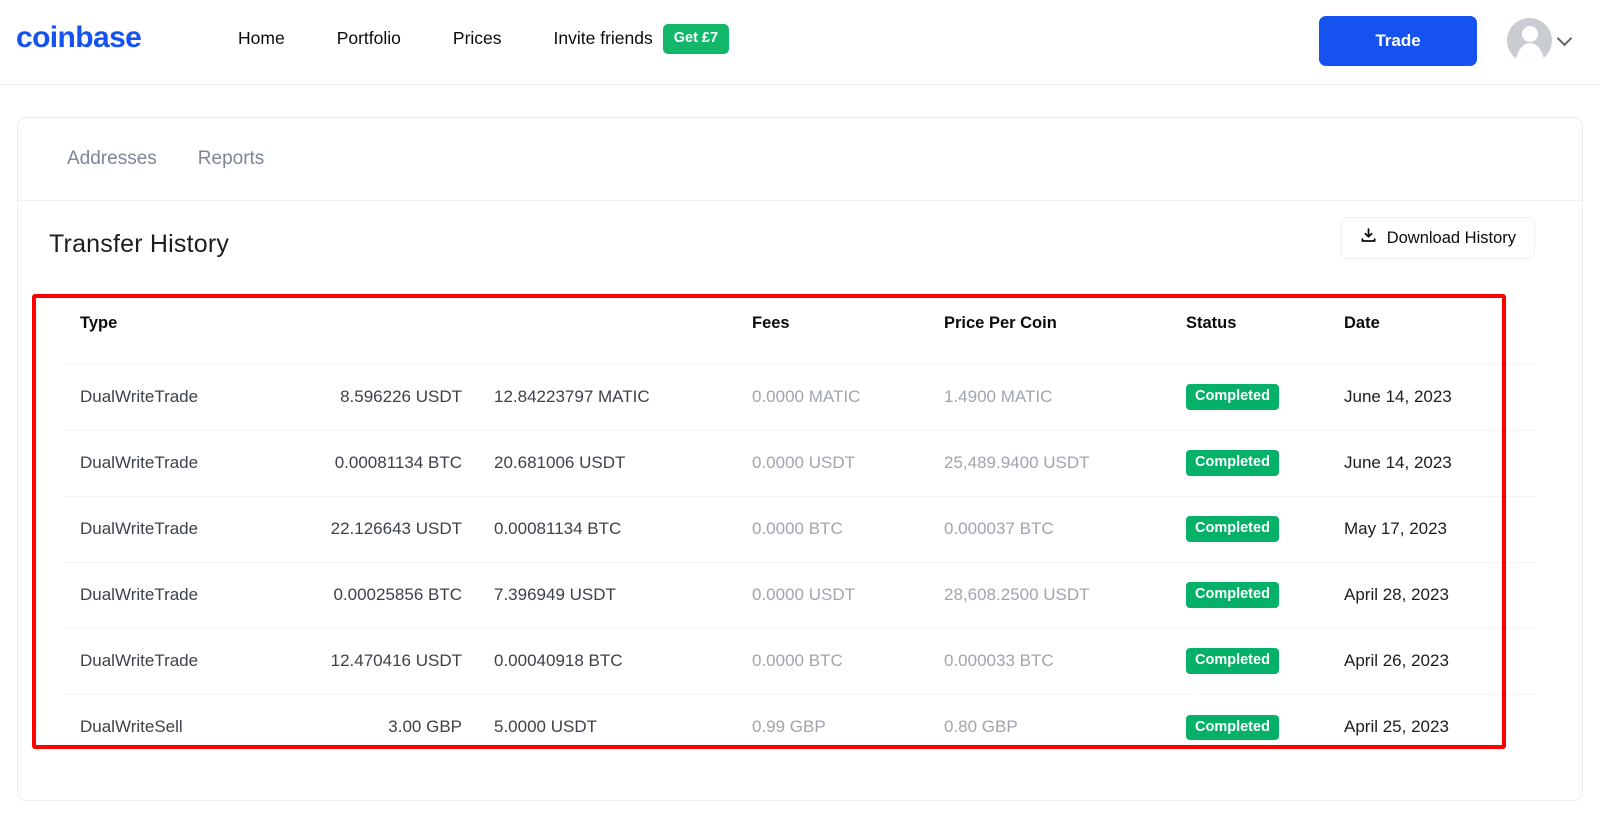 This screenshot has width=1600, height=820. What do you see at coordinates (1065, 726) in the screenshot?
I see `cell-price-per-coin: 0.80 GBP` at bounding box center [1065, 726].